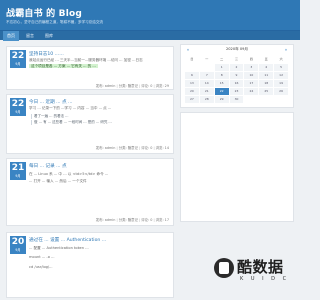  I want to click on post-meta: 发布: admin | 分类: 随意记 | 评论: 0 | 浏览: 29, so click(132, 86).